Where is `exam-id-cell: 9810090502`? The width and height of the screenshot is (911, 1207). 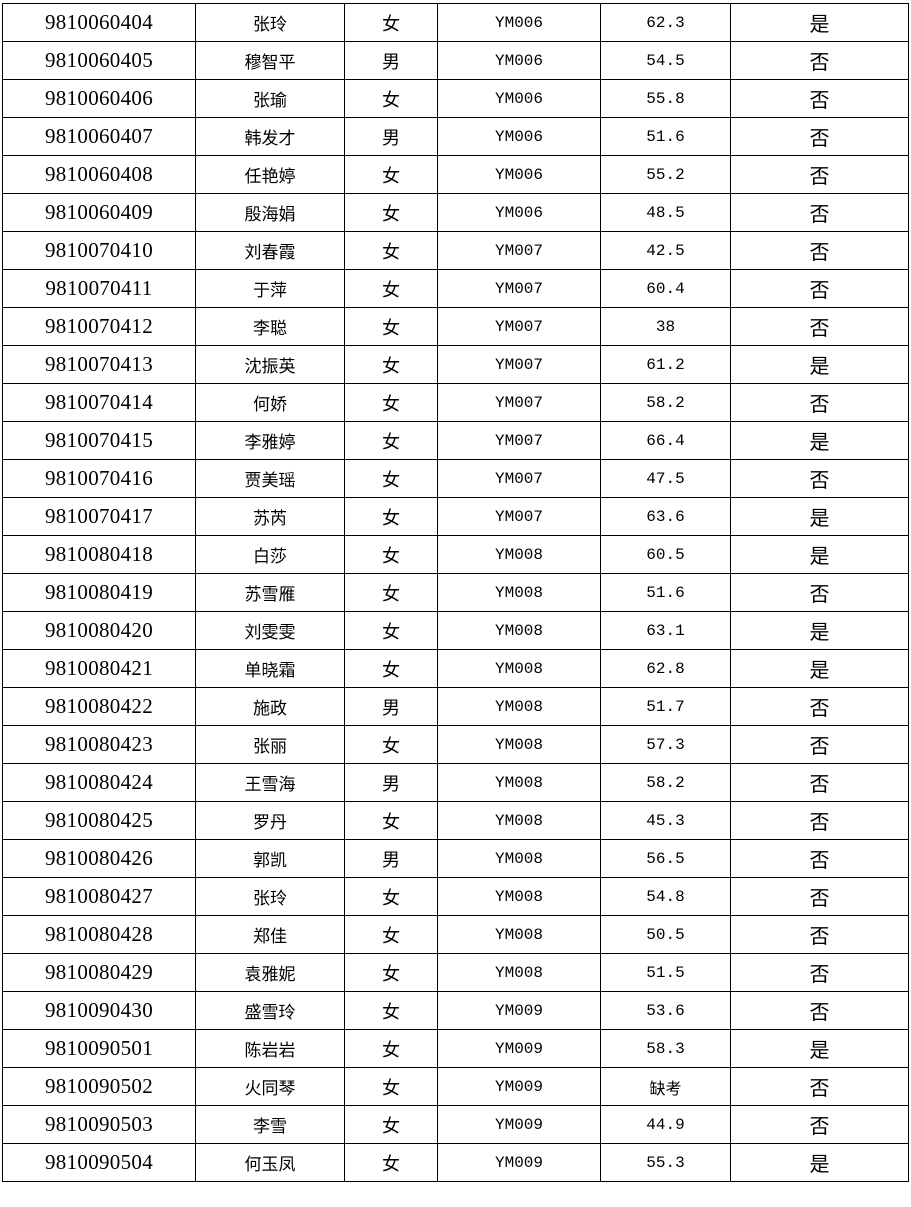
exam-id-cell: 9810090502 is located at coordinates (99, 1086).